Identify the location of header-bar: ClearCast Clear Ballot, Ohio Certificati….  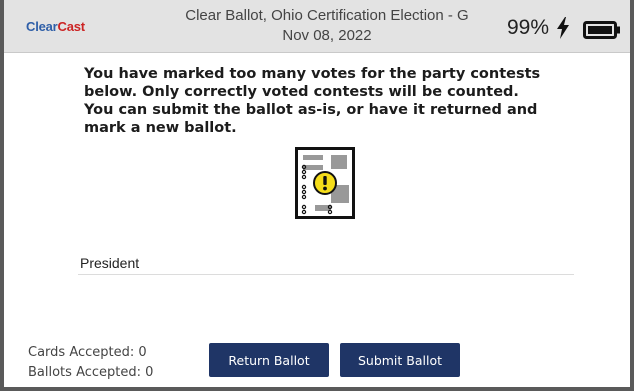
(317, 26).